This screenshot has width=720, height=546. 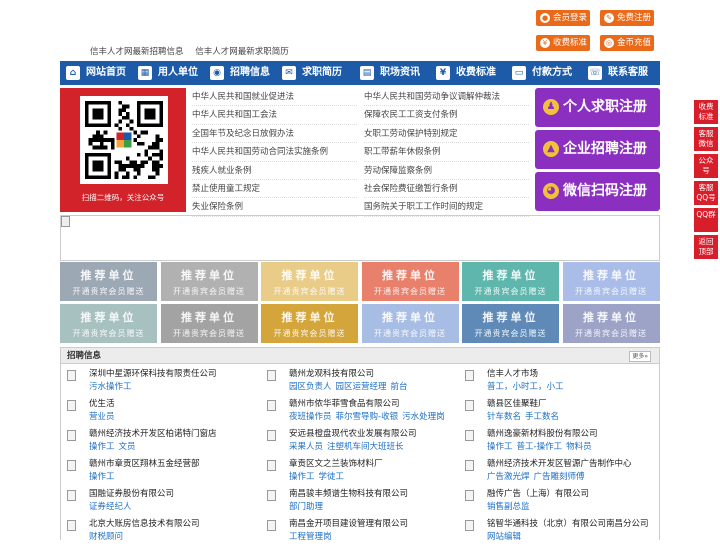 I want to click on job-position-link: 污水处理岗, so click(x=423, y=417).